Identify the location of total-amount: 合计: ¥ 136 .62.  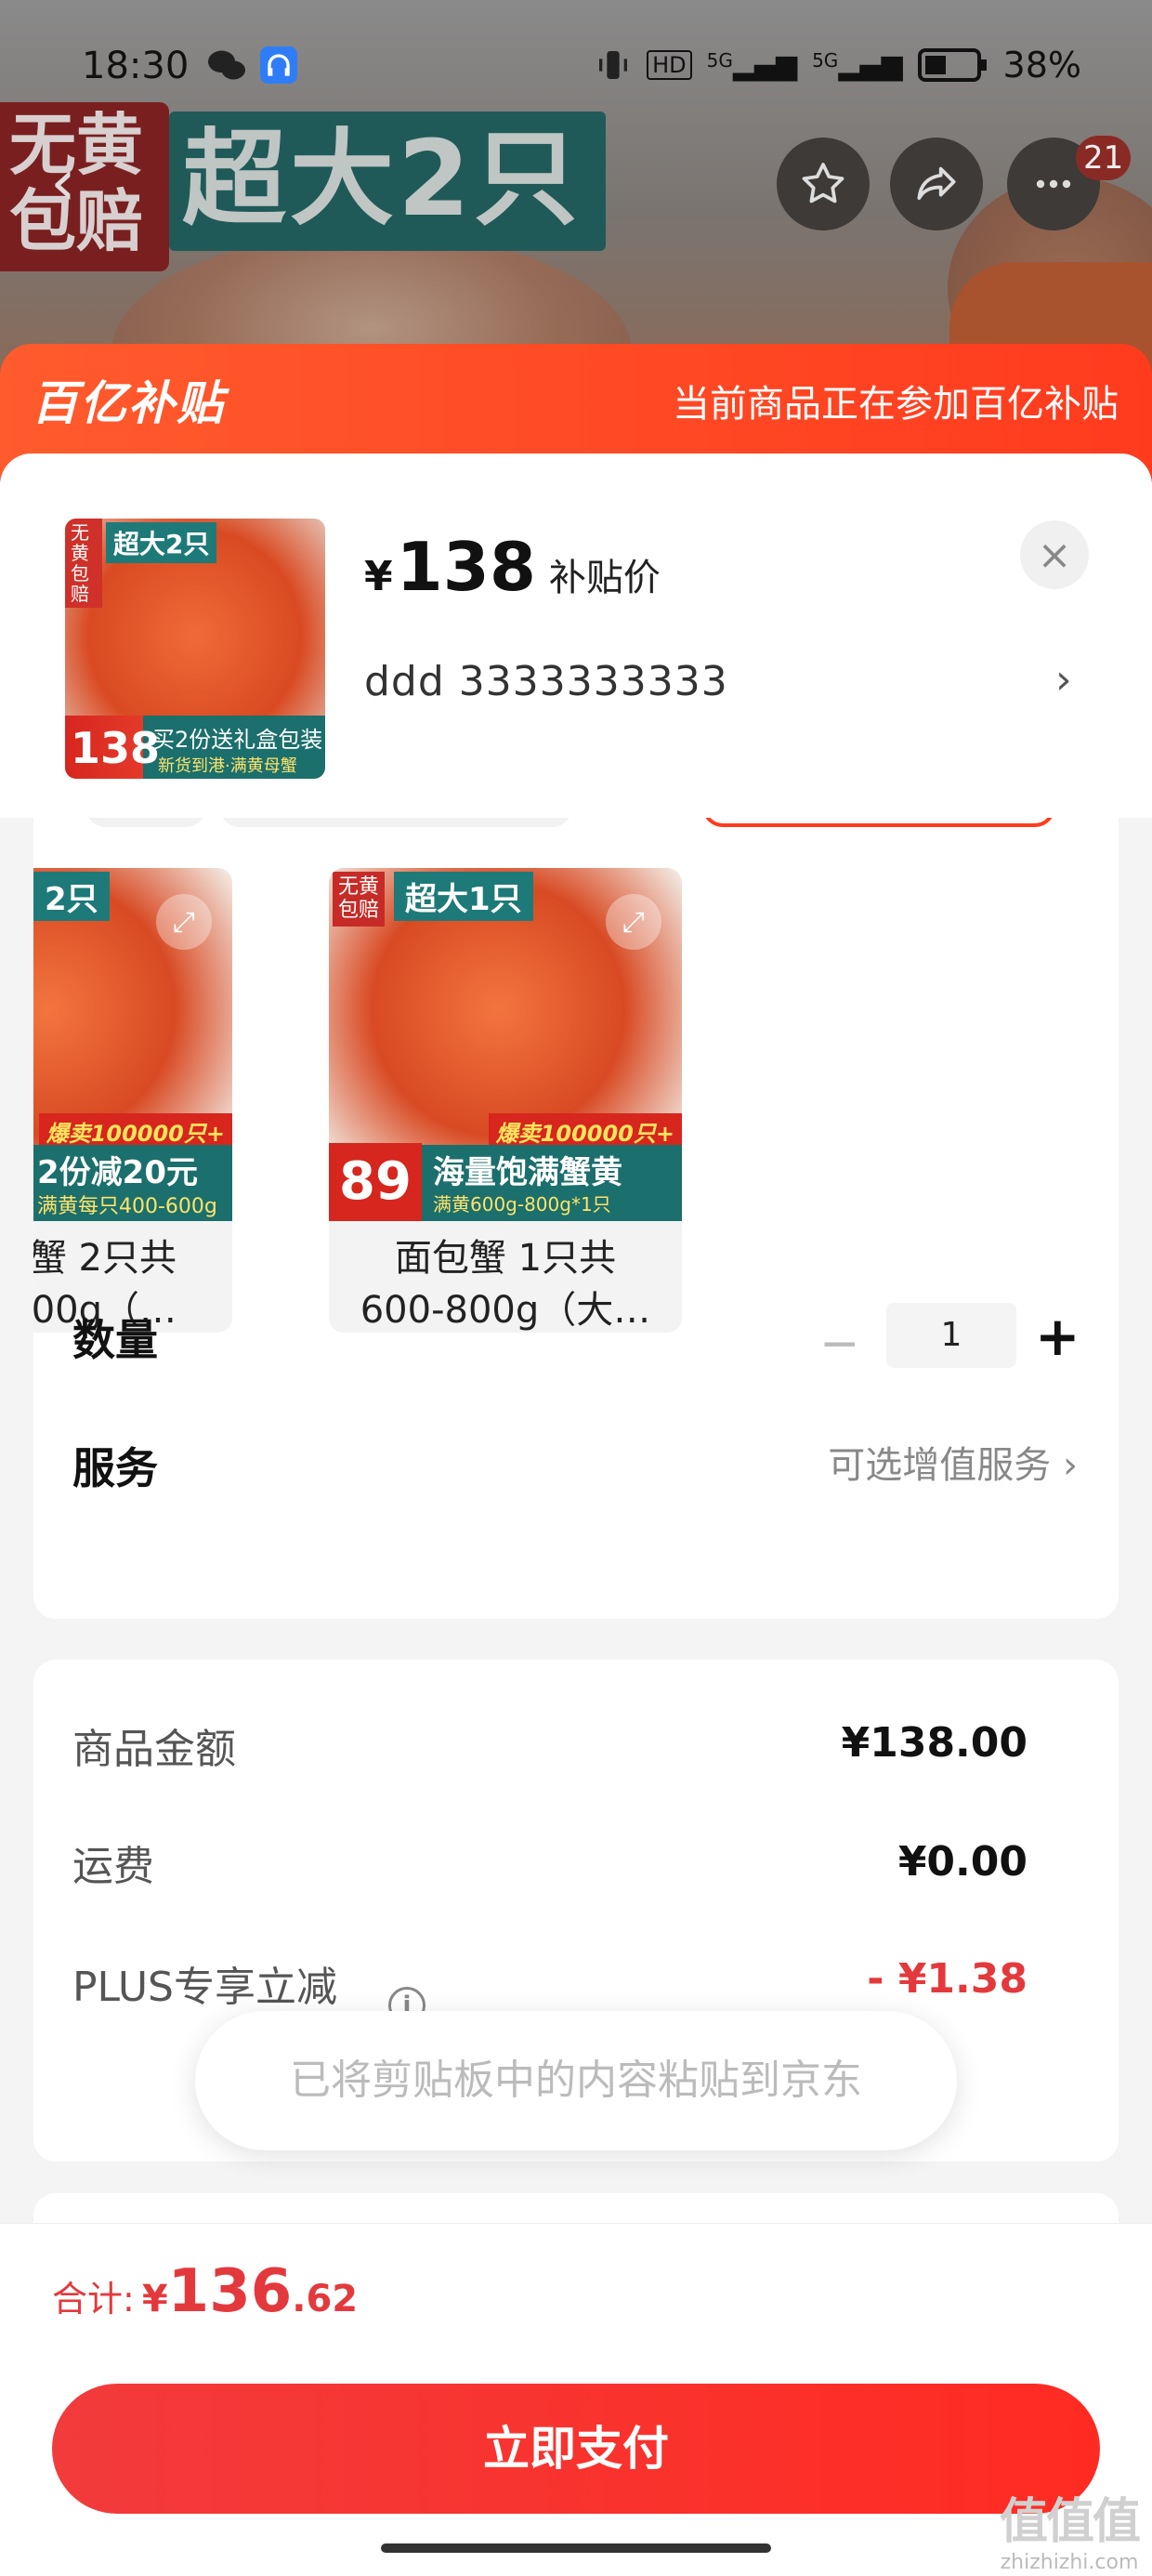
(205, 2291).